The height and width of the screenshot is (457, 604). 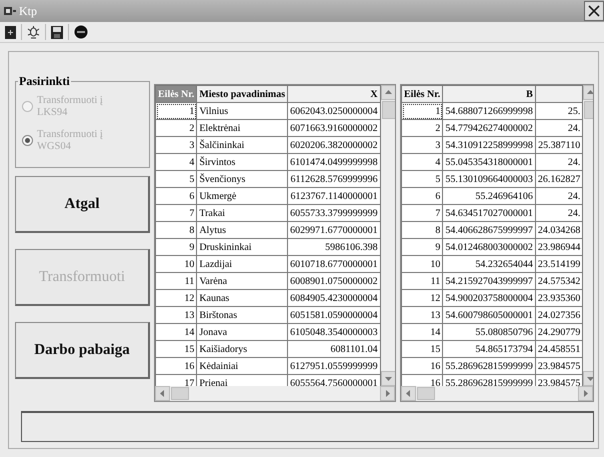 What do you see at coordinates (242, 179) in the screenshot?
I see `table-cell: Švenčionys` at bounding box center [242, 179].